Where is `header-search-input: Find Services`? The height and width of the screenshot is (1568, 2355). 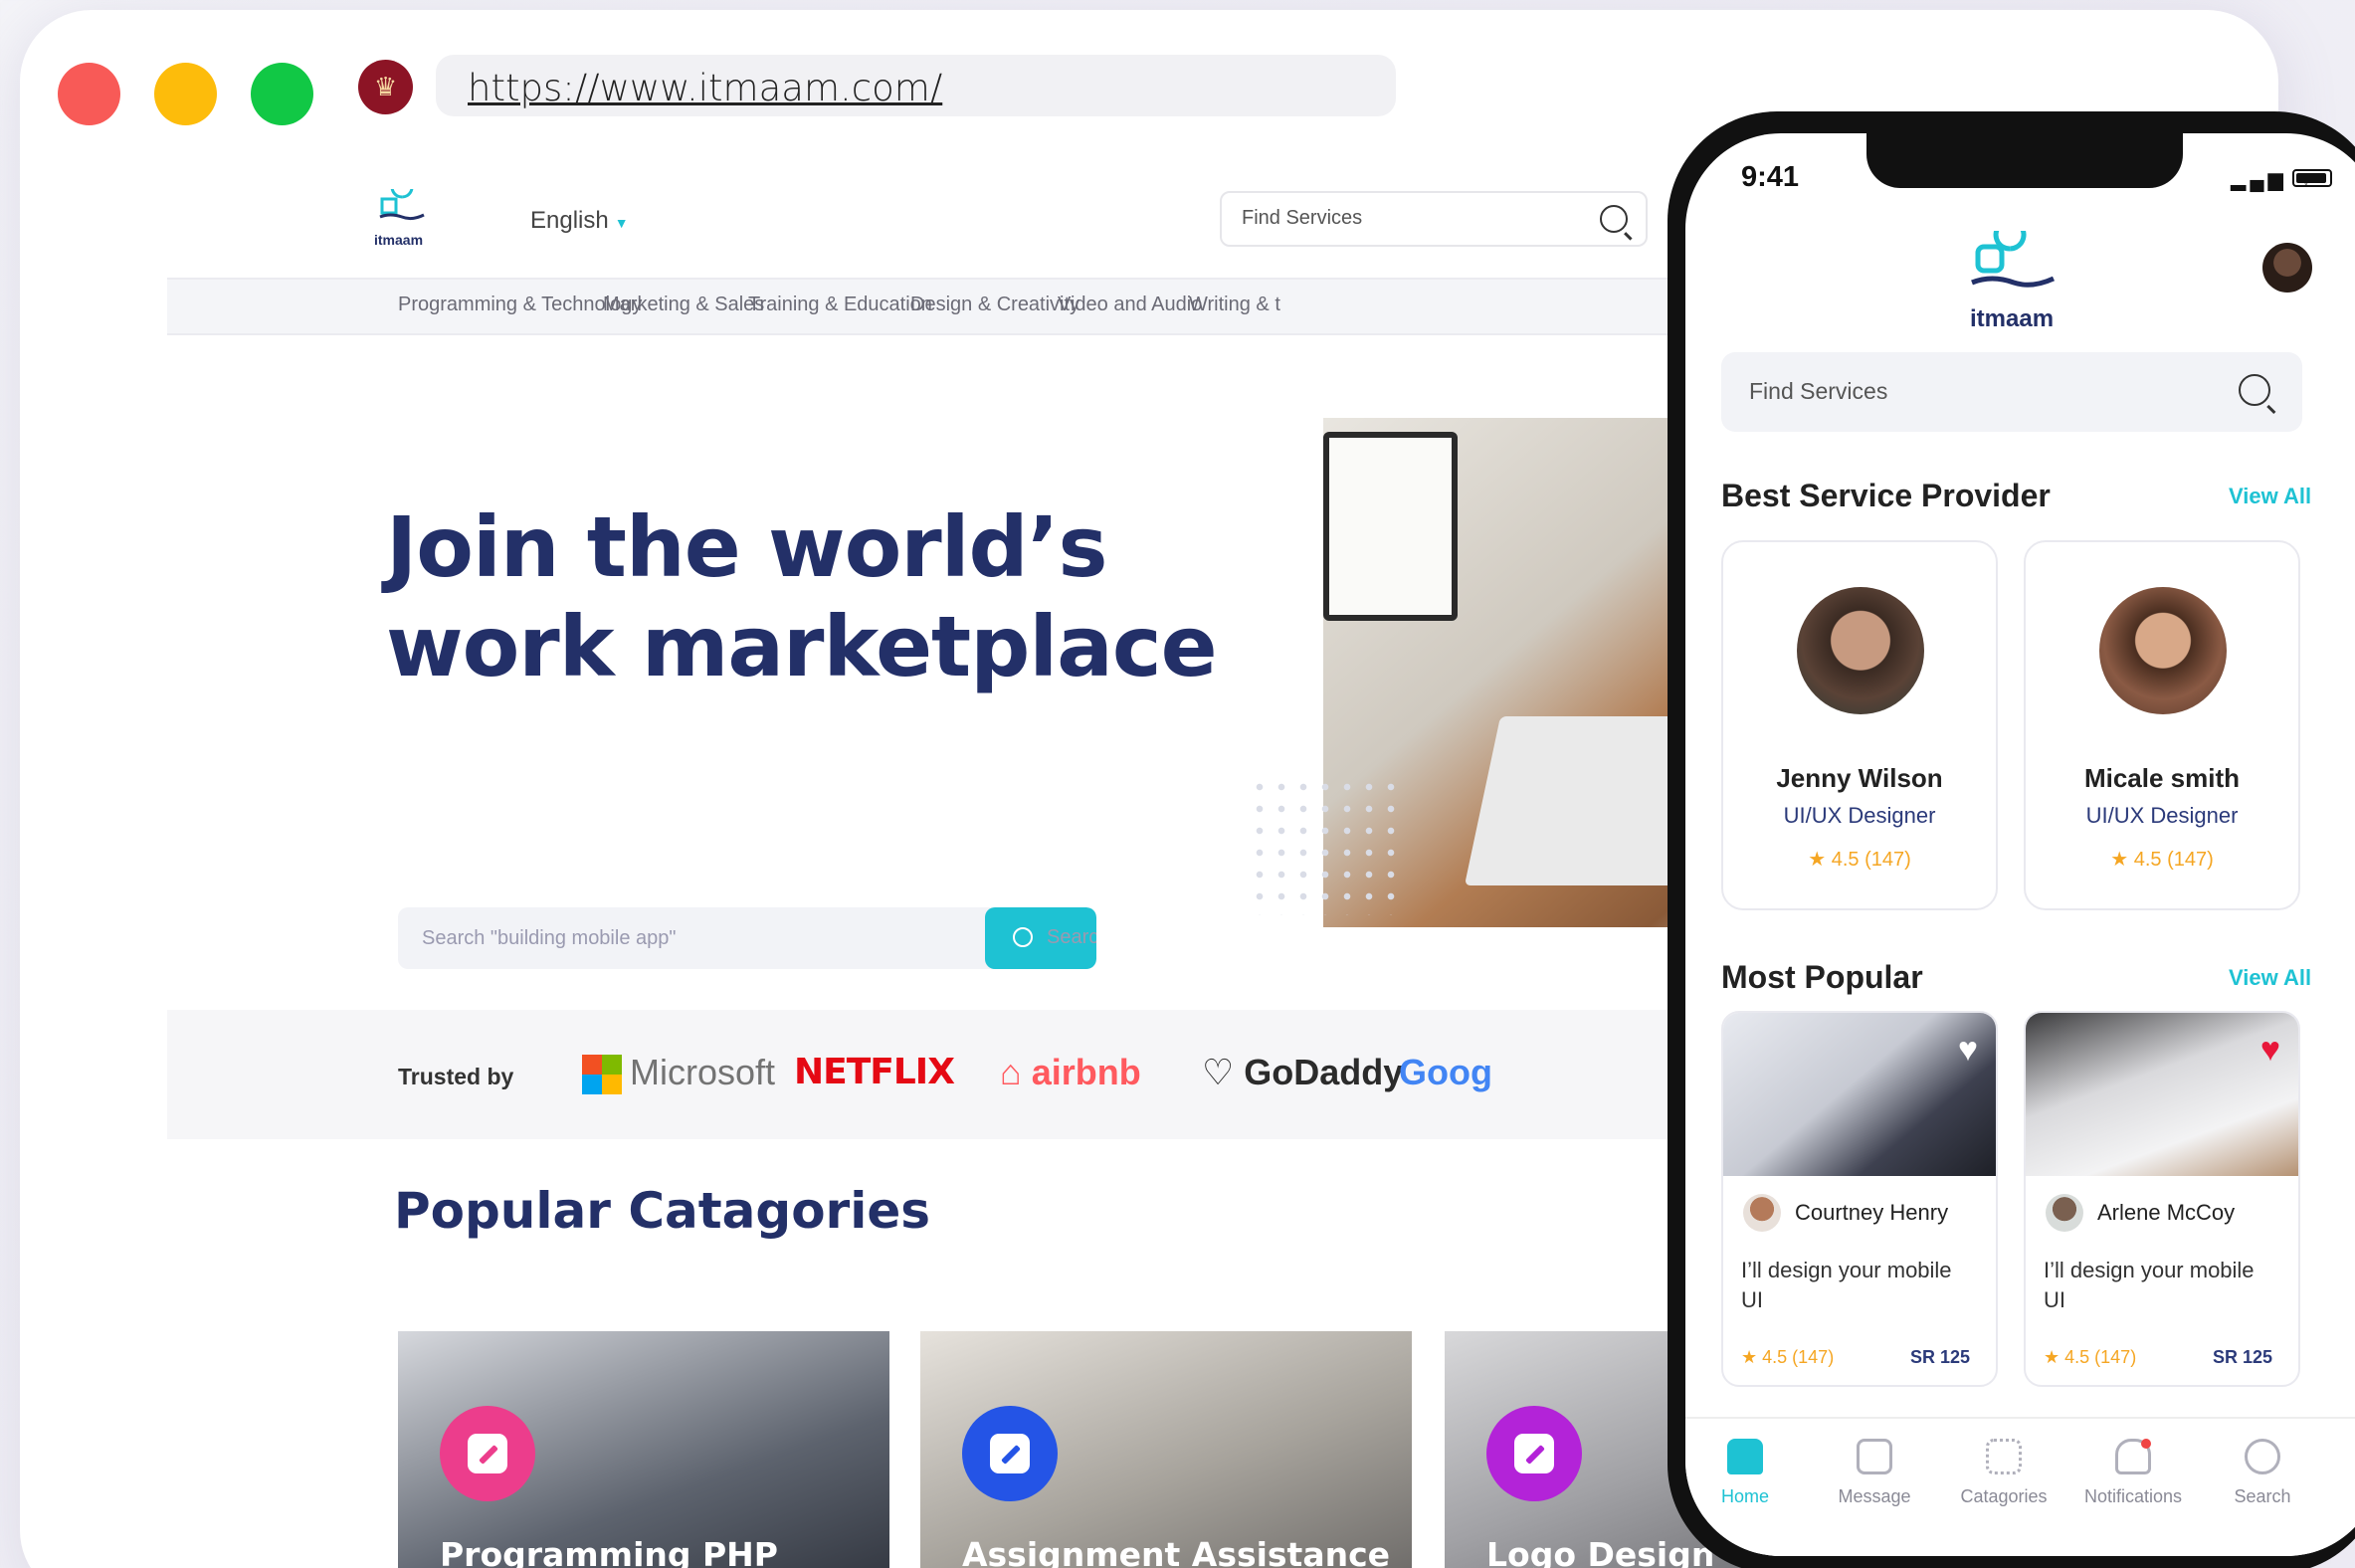 header-search-input: Find Services is located at coordinates (1434, 219).